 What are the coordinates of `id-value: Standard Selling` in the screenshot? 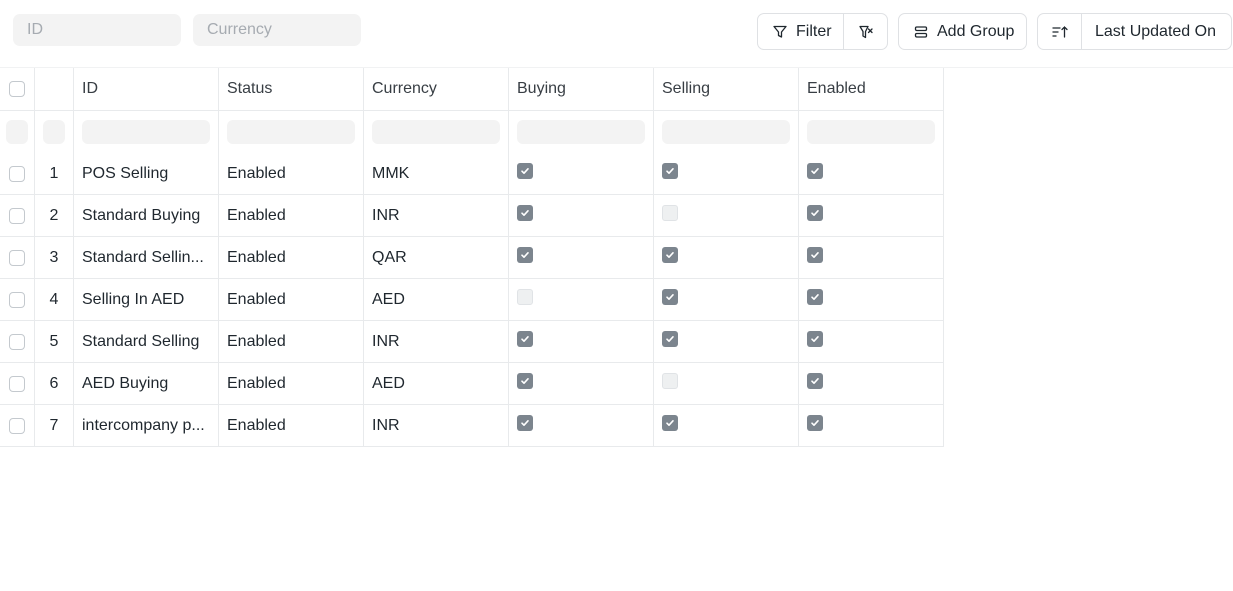 It's located at (141, 341).